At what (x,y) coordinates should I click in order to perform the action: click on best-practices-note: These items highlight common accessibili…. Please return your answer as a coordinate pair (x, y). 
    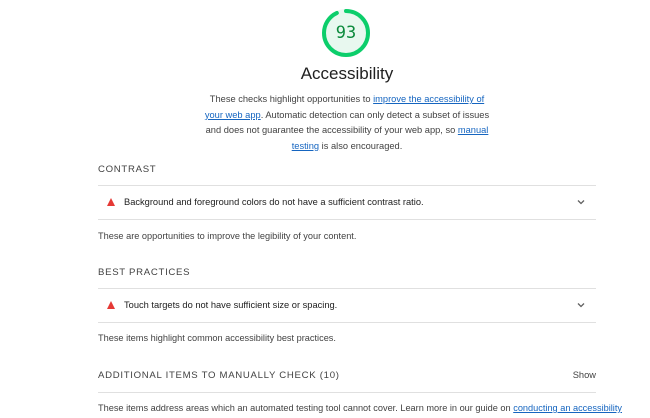
    Looking at the image, I should click on (217, 338).